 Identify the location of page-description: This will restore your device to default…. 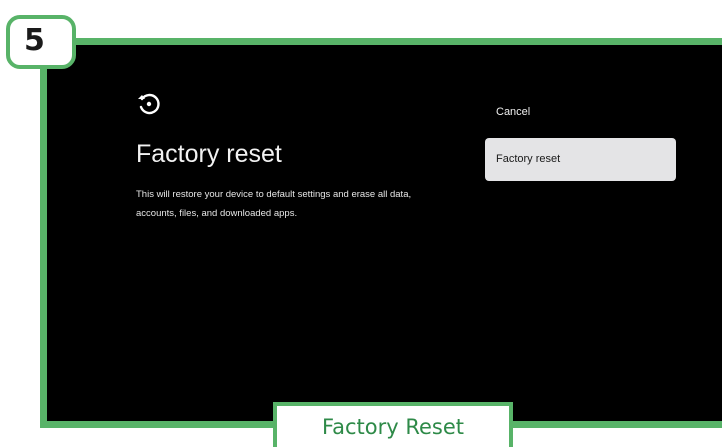
(274, 204).